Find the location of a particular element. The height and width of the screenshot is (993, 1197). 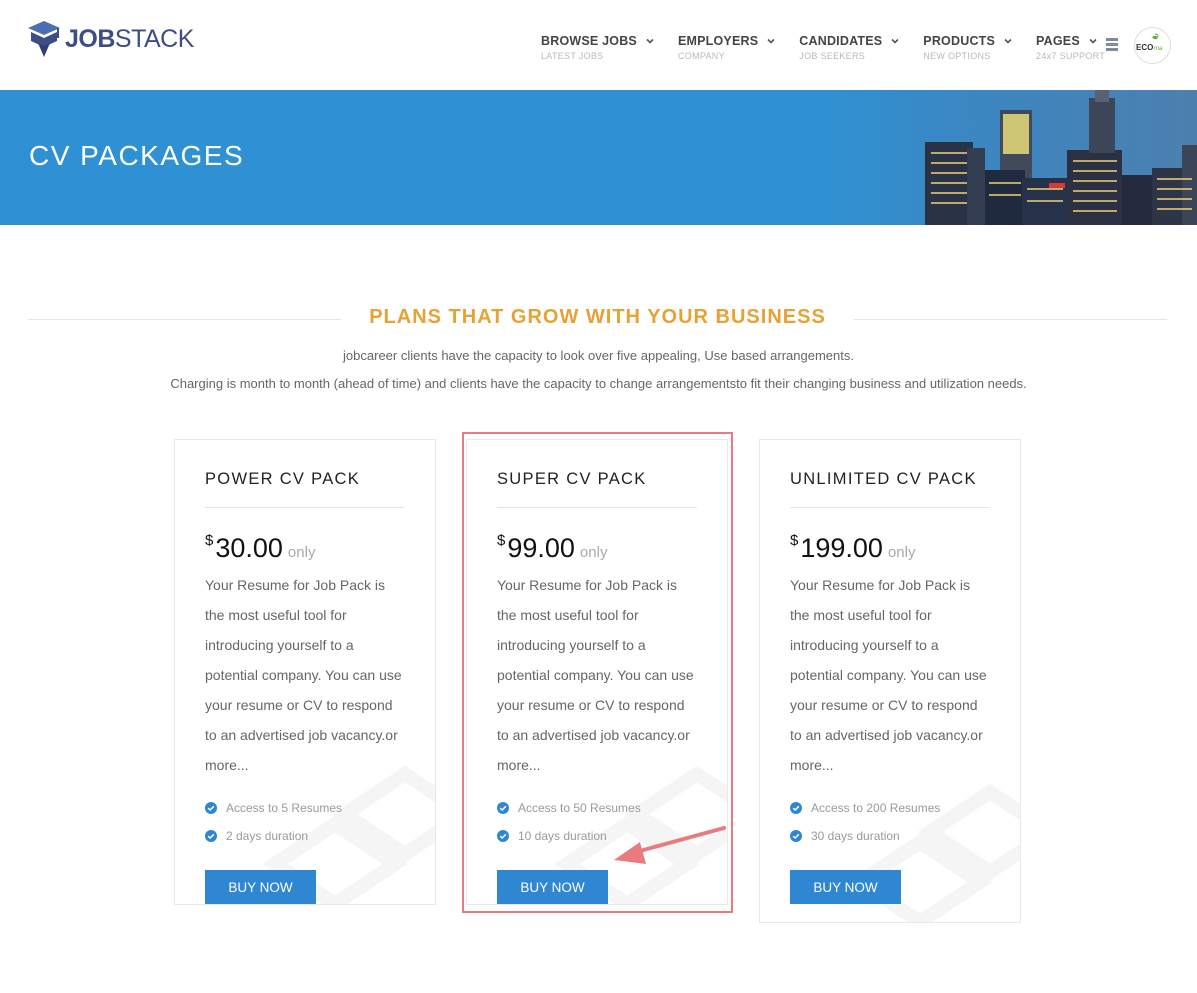

package-price: $ 199.00 only is located at coordinates (890, 548).